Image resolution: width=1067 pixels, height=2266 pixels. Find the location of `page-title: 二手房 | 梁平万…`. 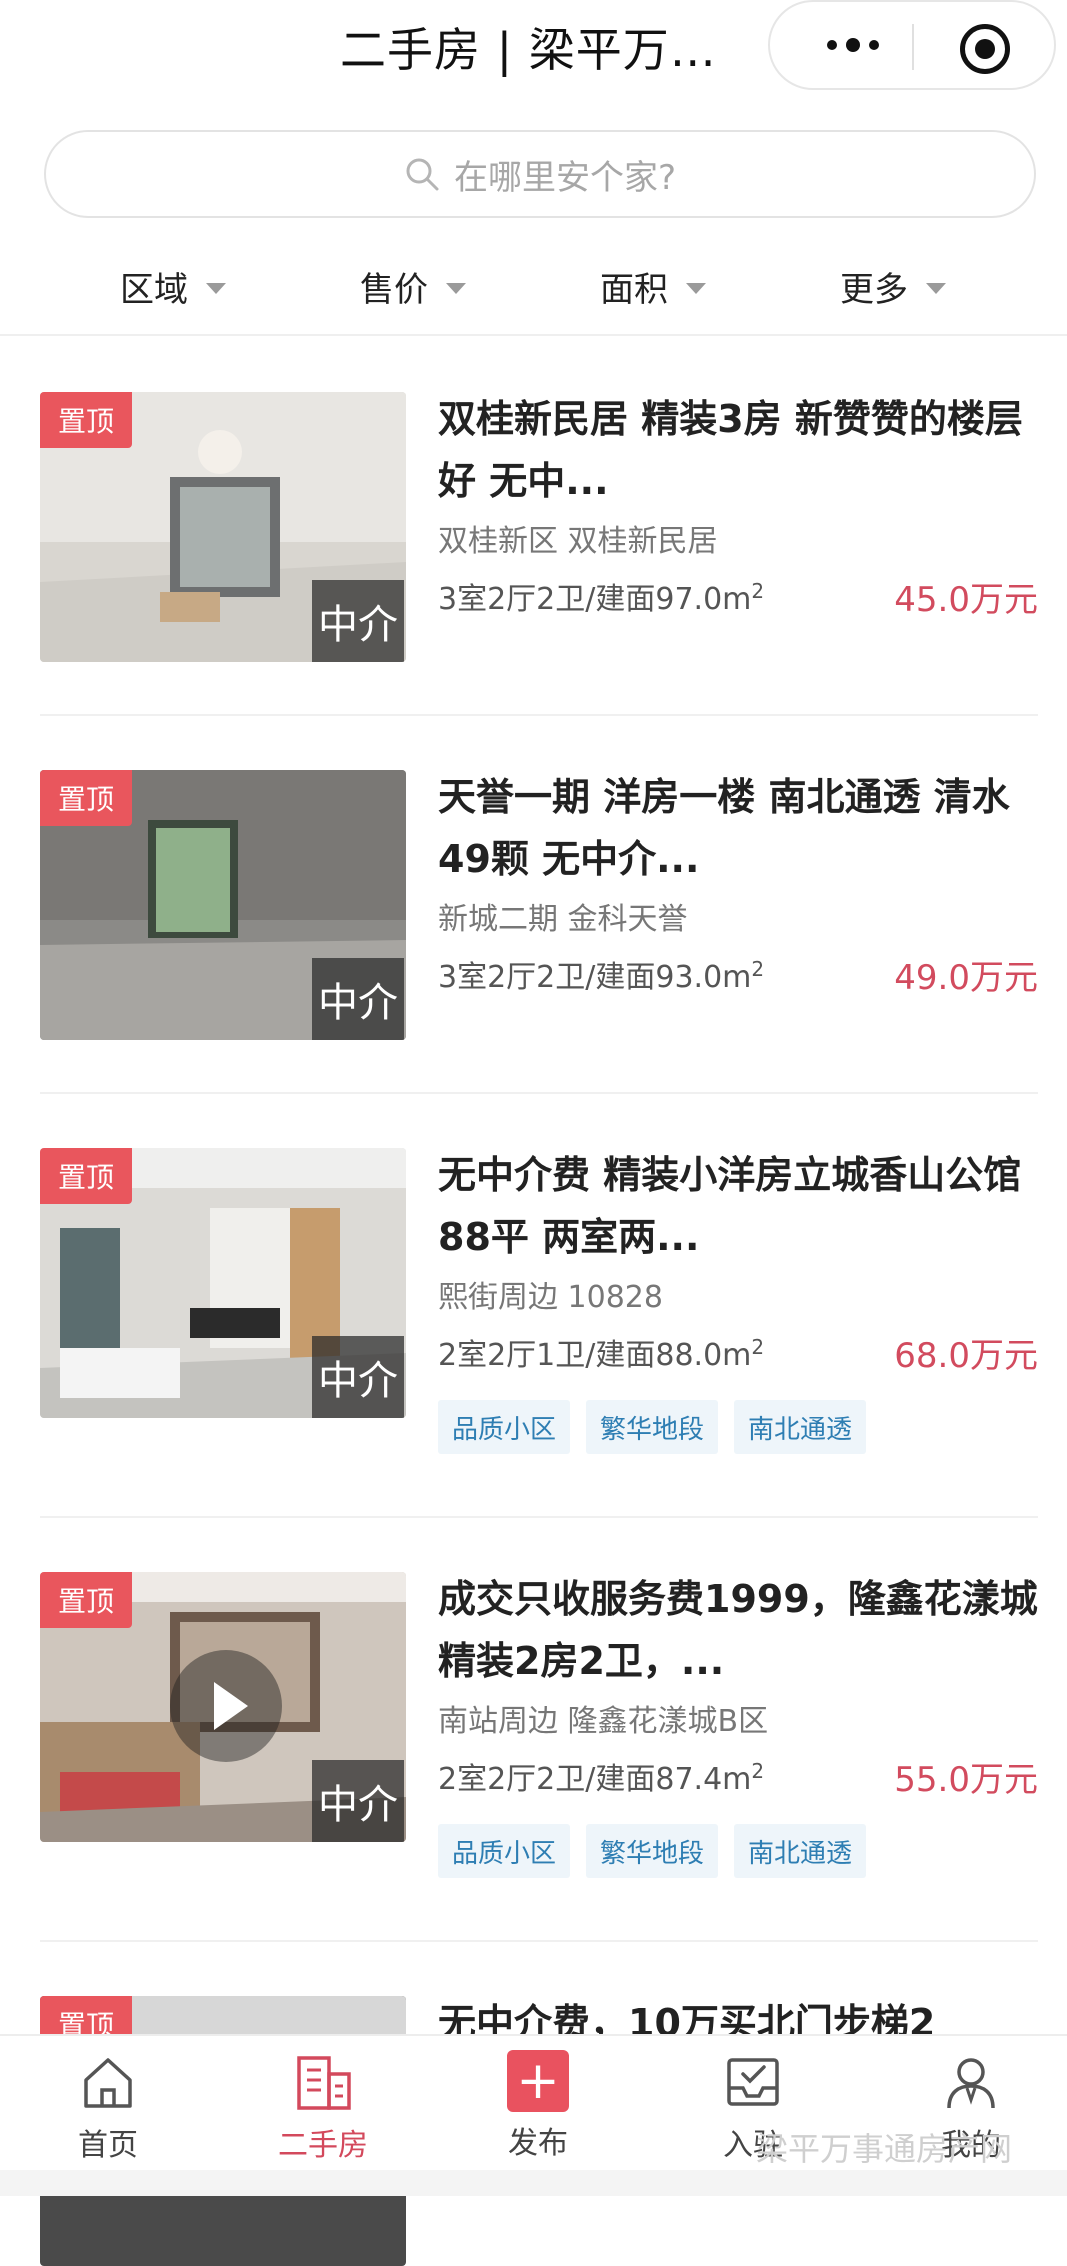

page-title: 二手房 | 梁平万… is located at coordinates (528, 50).